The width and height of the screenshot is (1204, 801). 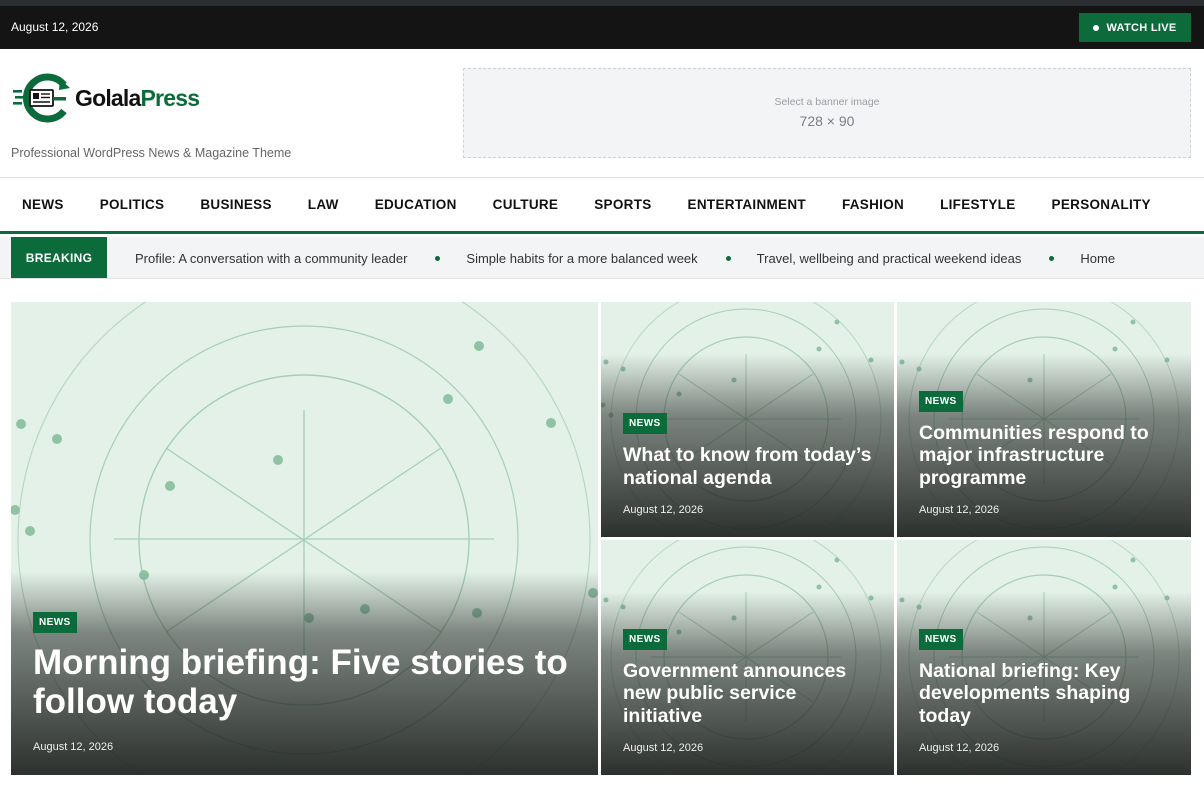 I want to click on banner-hint: Select a banner image, so click(x=827, y=102).